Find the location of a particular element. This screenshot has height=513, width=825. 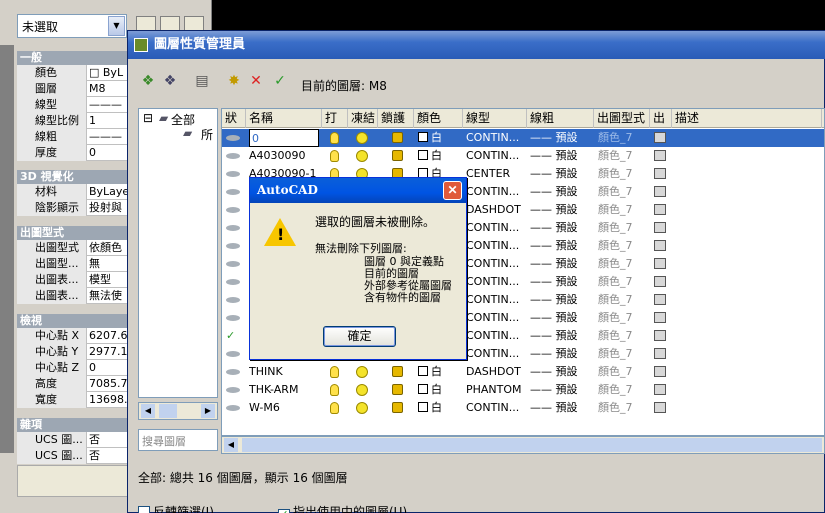

column-header: 凍結 is located at coordinates (363, 118).